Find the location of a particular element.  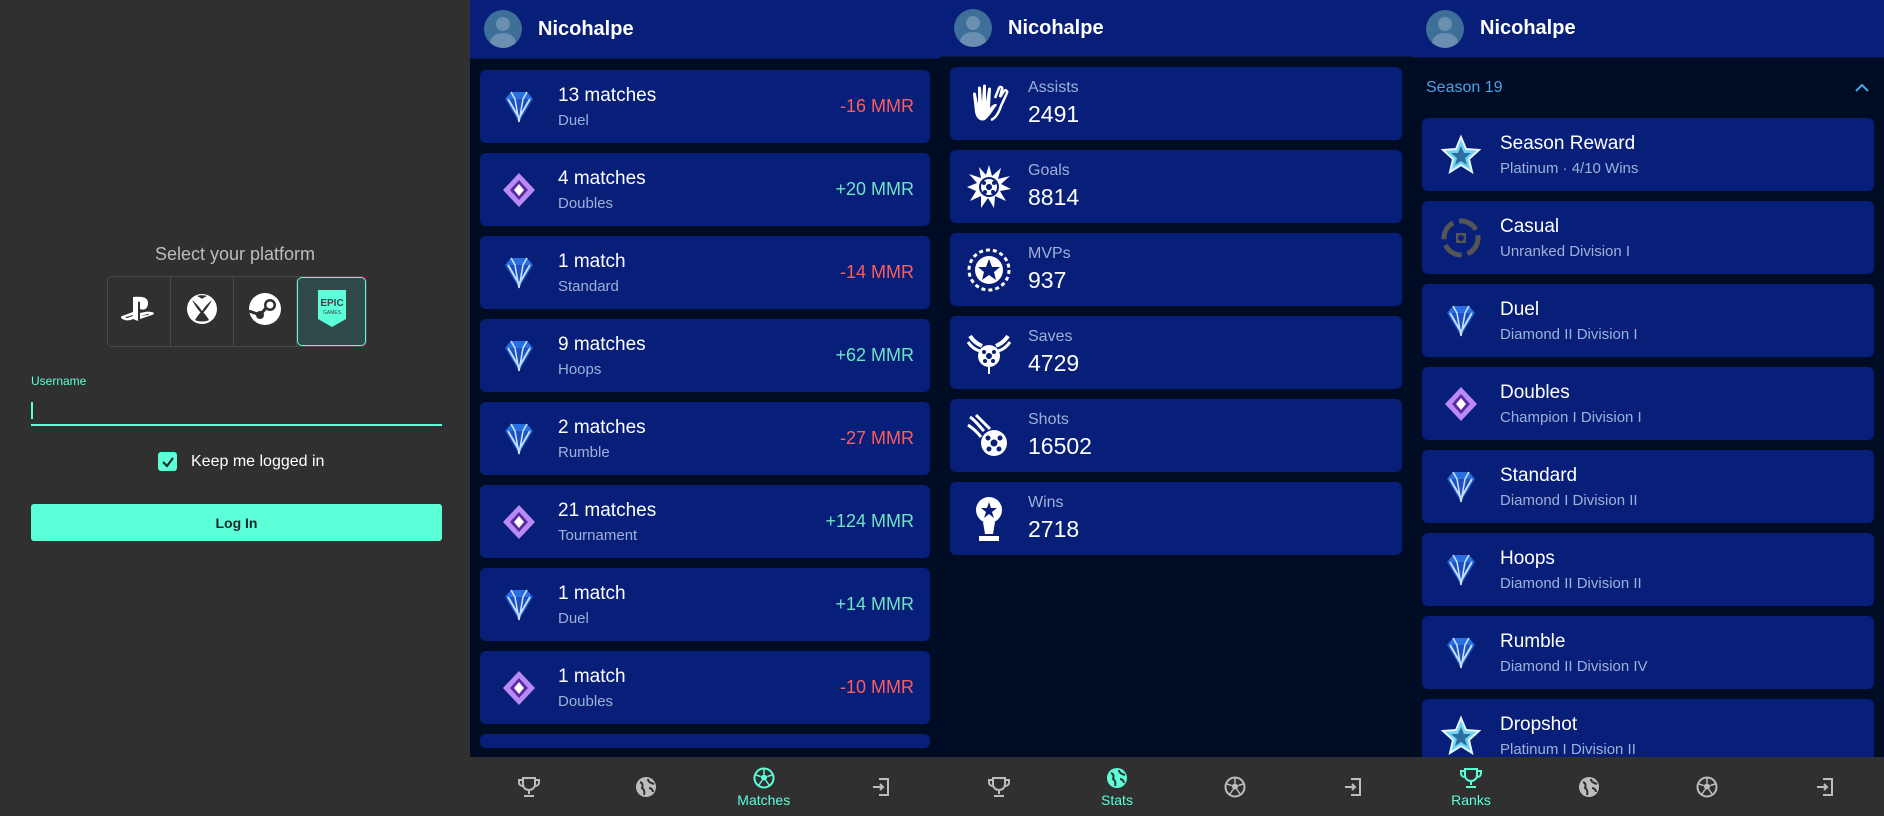

steam-button is located at coordinates (265, 311).